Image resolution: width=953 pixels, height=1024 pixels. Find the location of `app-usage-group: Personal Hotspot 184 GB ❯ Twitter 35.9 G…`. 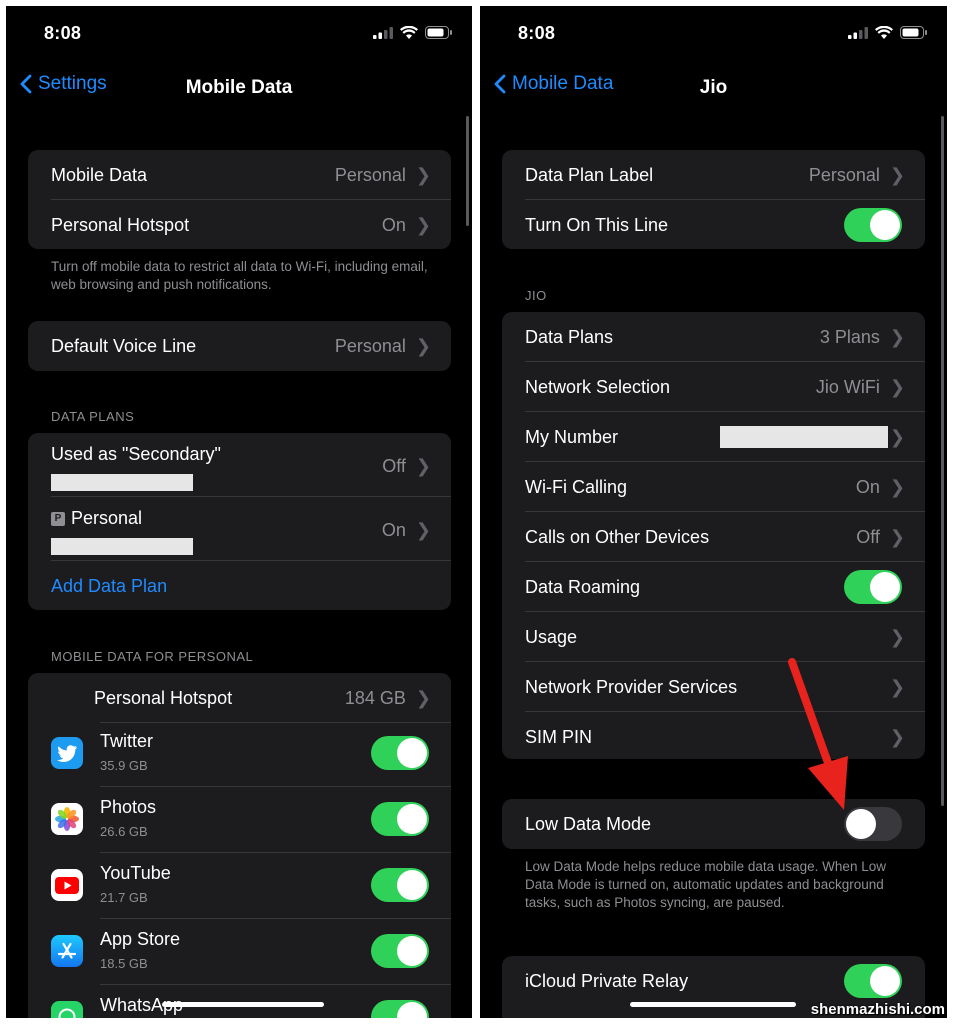

app-usage-group: Personal Hotspot 184 GB ❯ Twitter 35.9 G… is located at coordinates (239, 845).